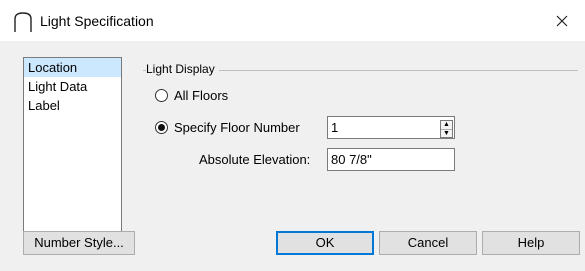 The width and height of the screenshot is (585, 271). Describe the element at coordinates (72, 86) in the screenshot. I see `nav-item-light-data: Light Data` at that location.